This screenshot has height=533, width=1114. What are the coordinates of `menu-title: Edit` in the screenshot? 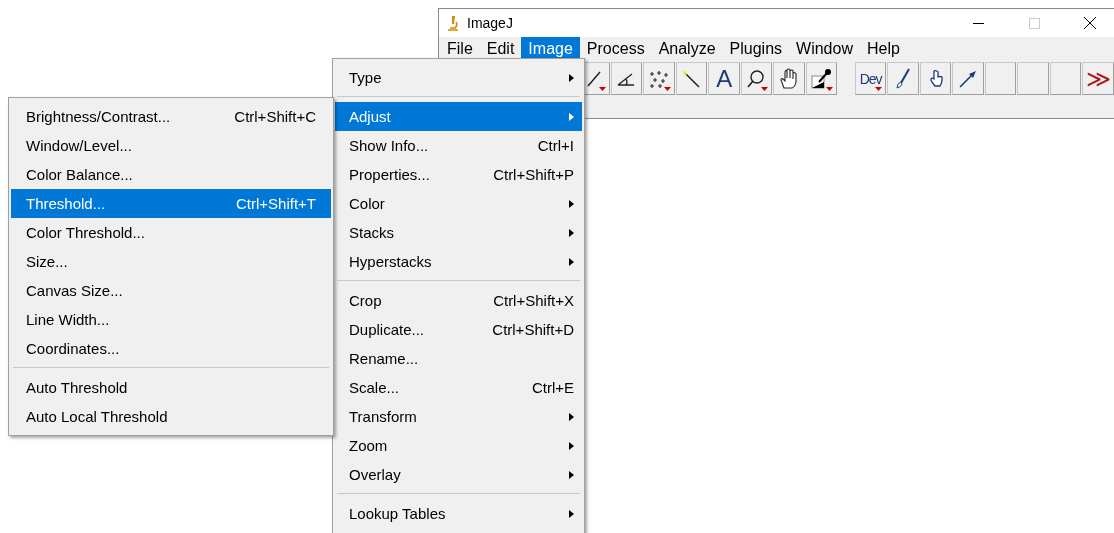 It's located at (500, 48).